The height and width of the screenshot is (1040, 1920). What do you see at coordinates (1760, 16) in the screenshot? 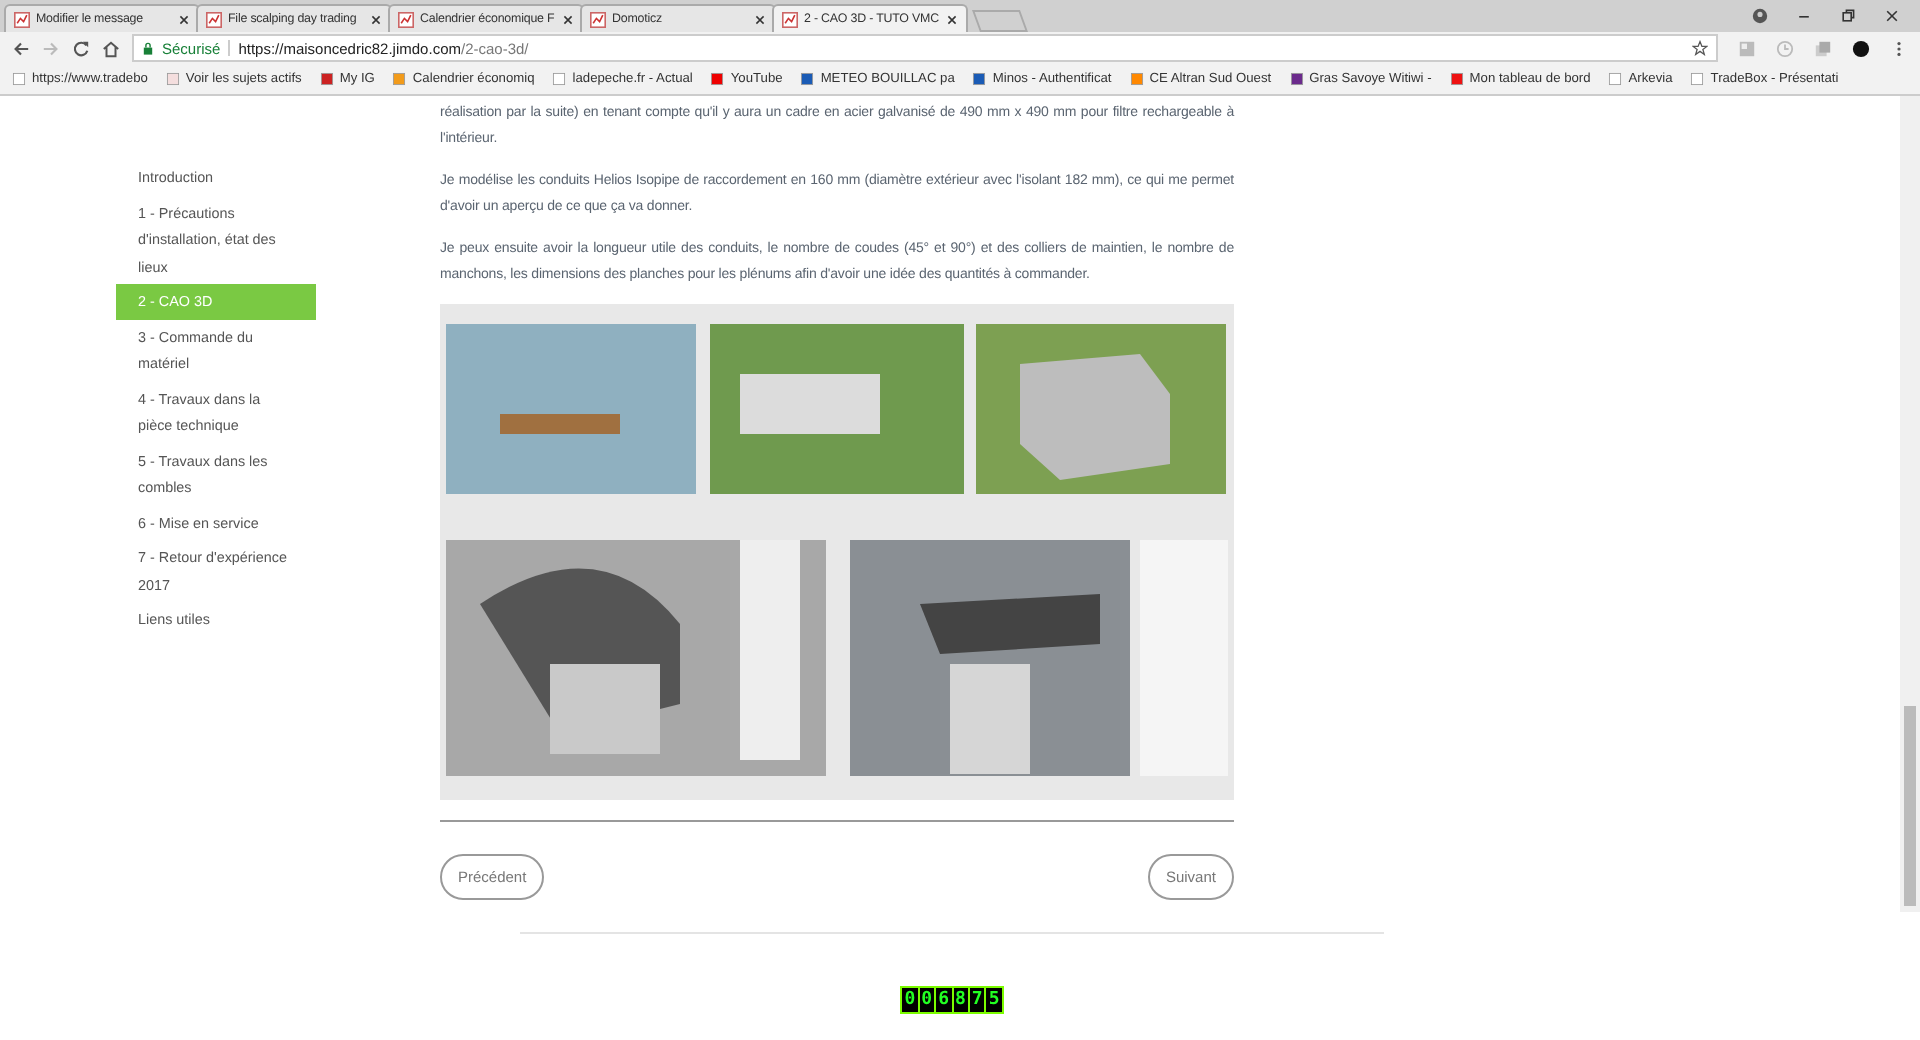
I see `user-icon` at bounding box center [1760, 16].